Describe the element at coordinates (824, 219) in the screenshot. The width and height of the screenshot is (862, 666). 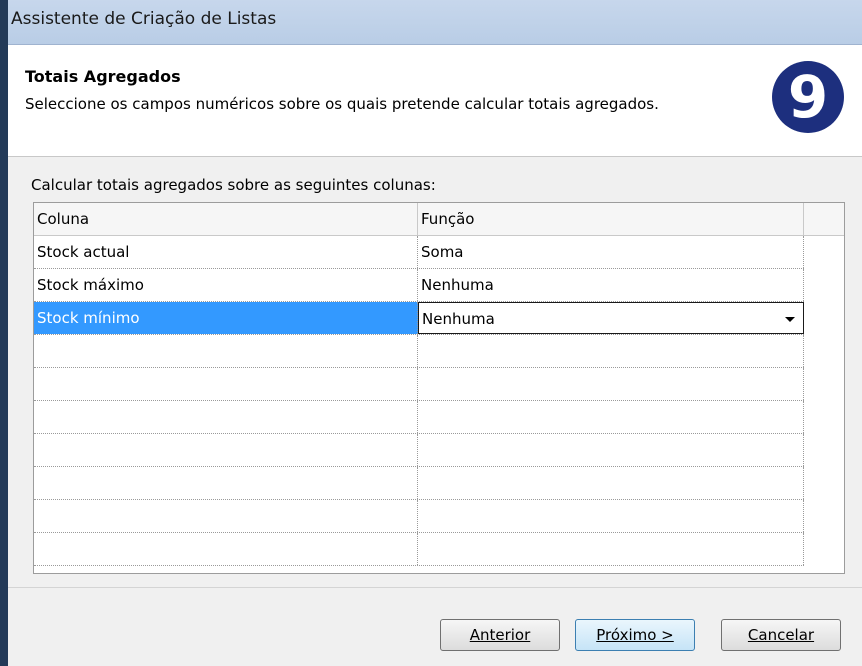
I see `column-header-filler` at that location.